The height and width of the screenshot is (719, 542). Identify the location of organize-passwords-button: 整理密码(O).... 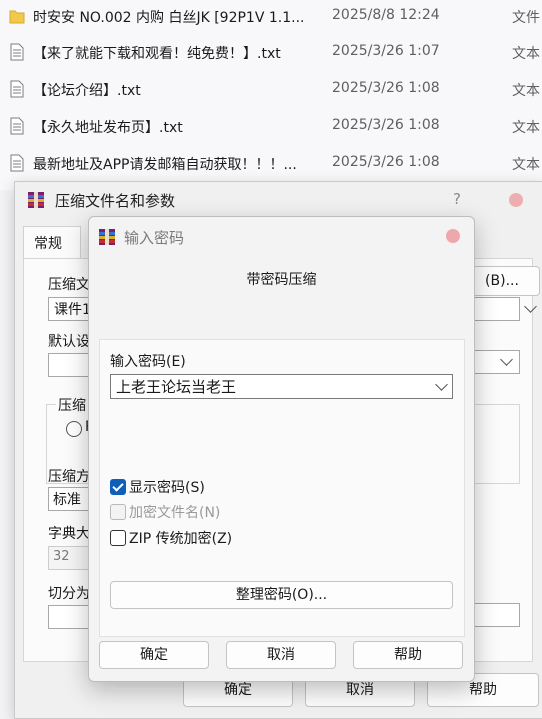
(281, 595).